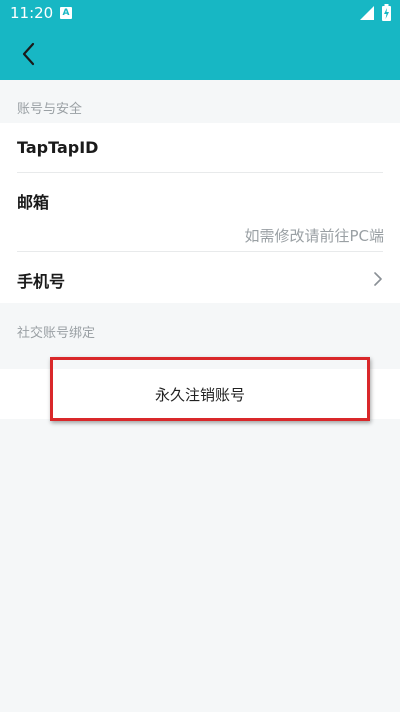 This screenshot has height=712, width=400. I want to click on phone-row-label: 手机号, so click(41, 280).